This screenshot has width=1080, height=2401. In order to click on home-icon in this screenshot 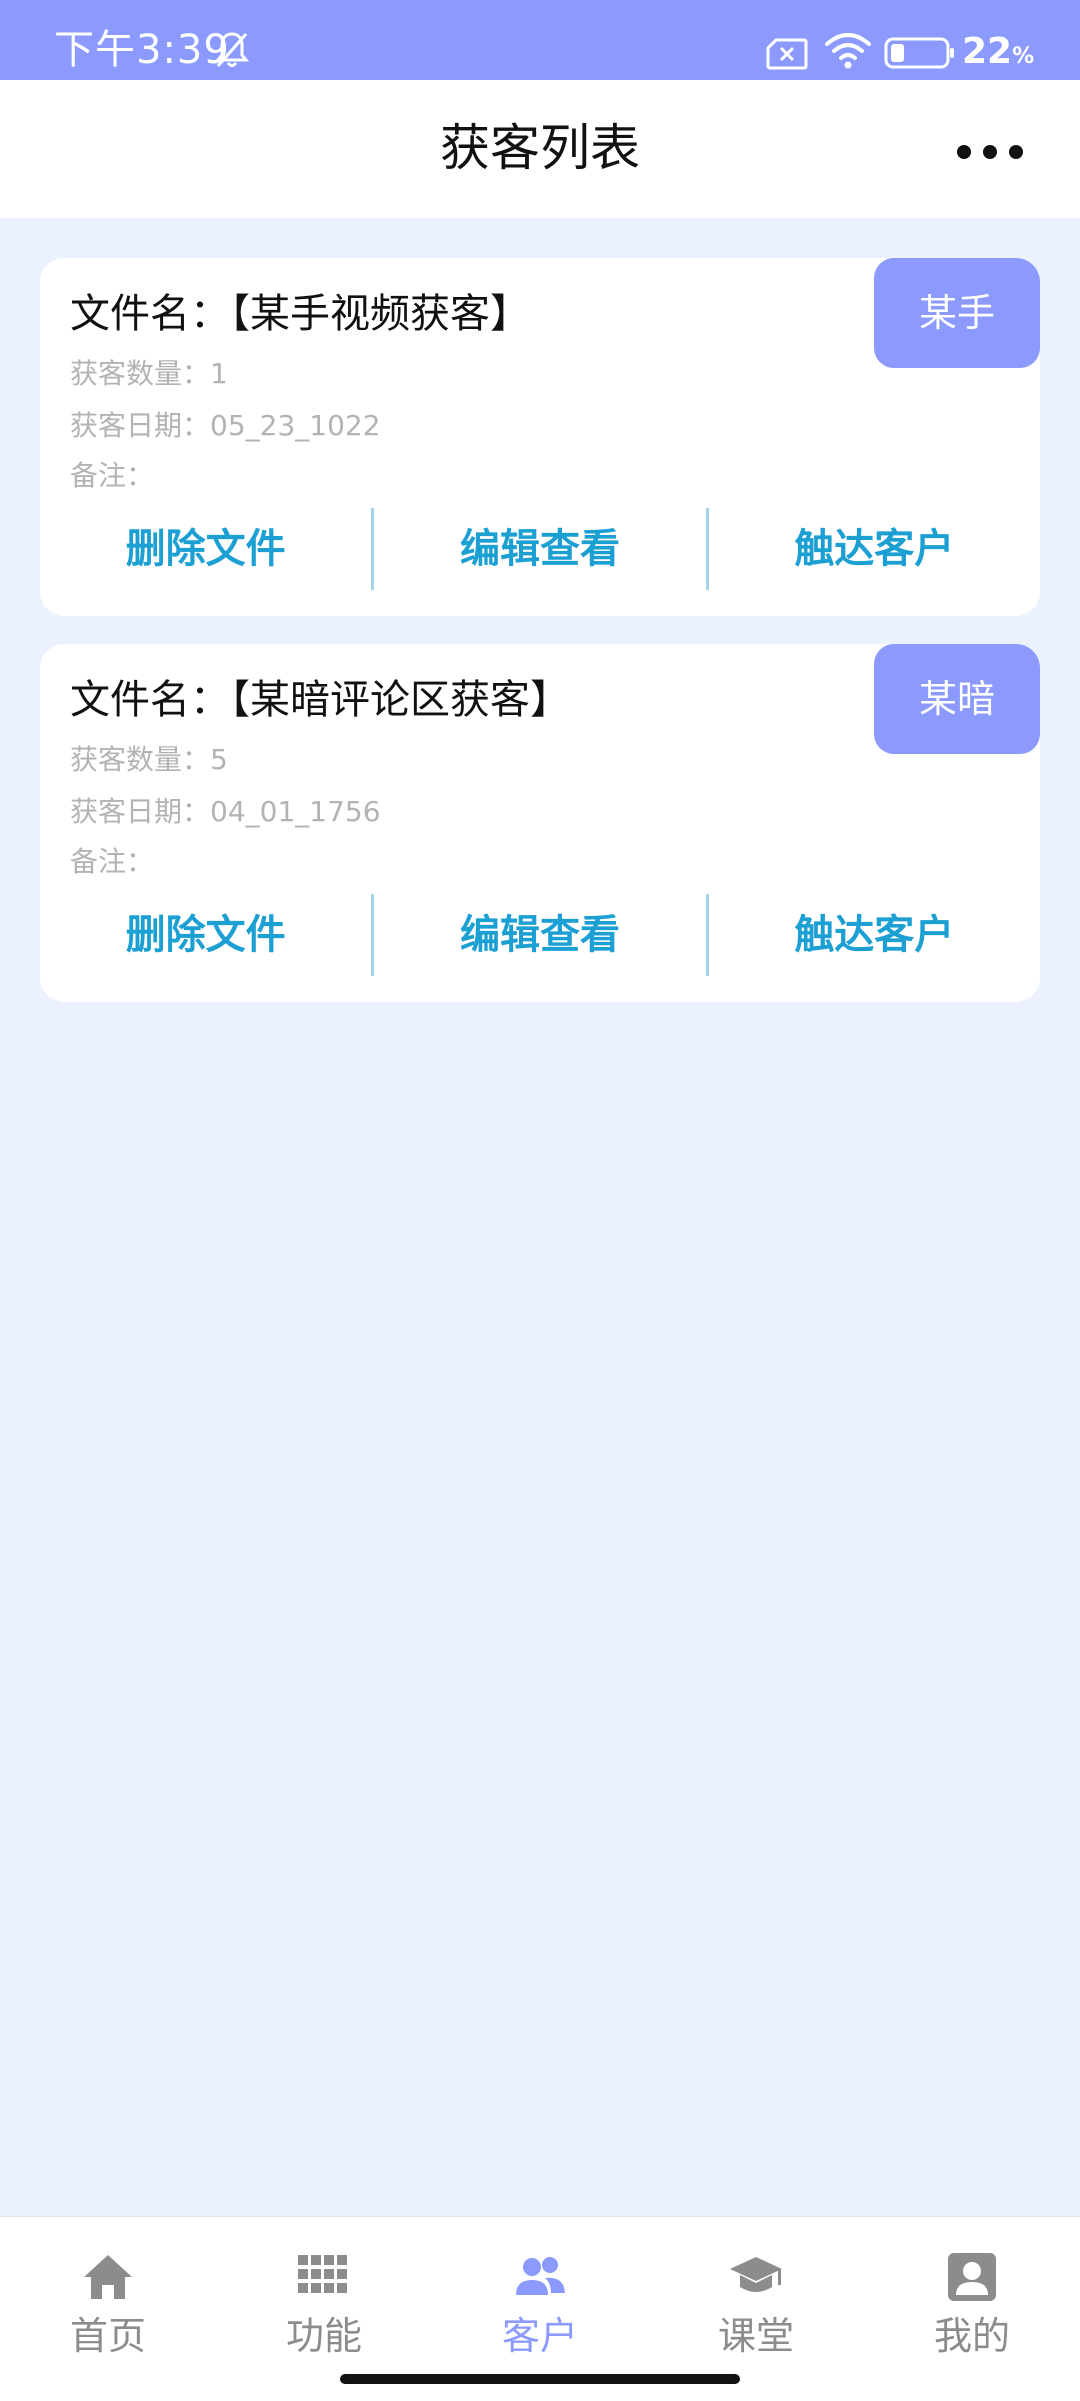, I will do `click(108, 2277)`.